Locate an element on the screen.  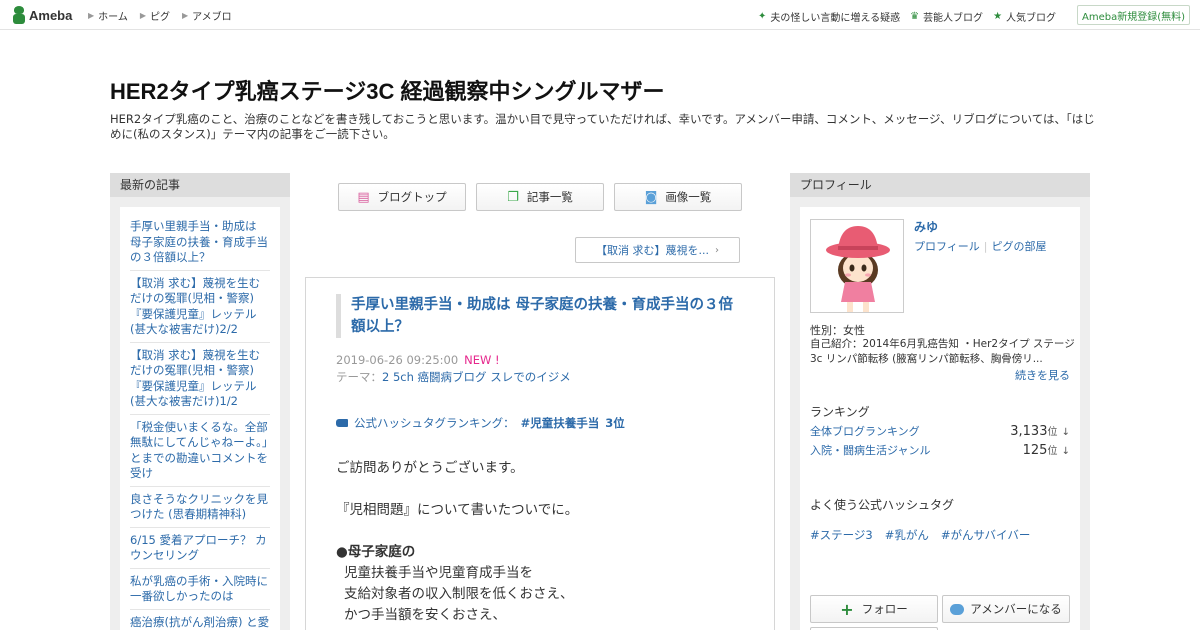
nav-home: ▶ ホーム is located at coordinates (108, 15).